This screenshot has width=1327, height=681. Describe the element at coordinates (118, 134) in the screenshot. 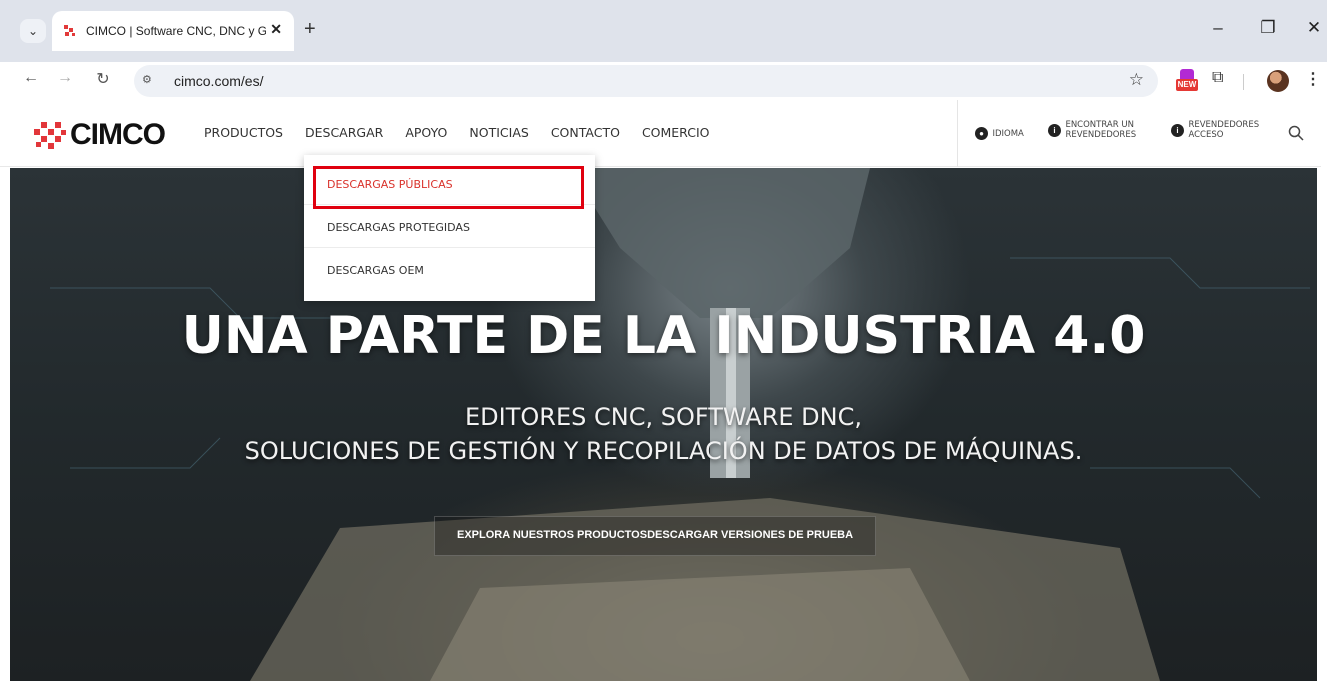

I see `logo-text: CIMCO` at that location.